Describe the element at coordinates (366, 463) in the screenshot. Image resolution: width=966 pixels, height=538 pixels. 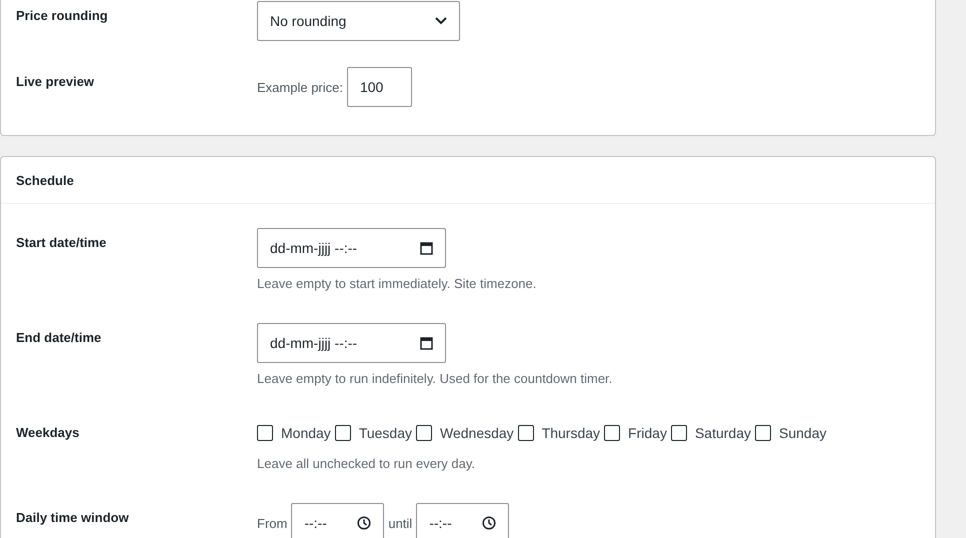
I see `help-text: Leave all unchecked to run every day.` at that location.